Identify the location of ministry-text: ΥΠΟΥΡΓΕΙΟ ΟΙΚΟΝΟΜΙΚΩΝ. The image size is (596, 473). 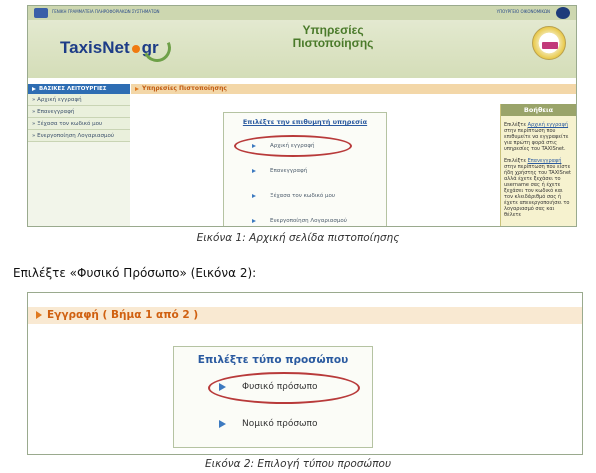
(523, 11).